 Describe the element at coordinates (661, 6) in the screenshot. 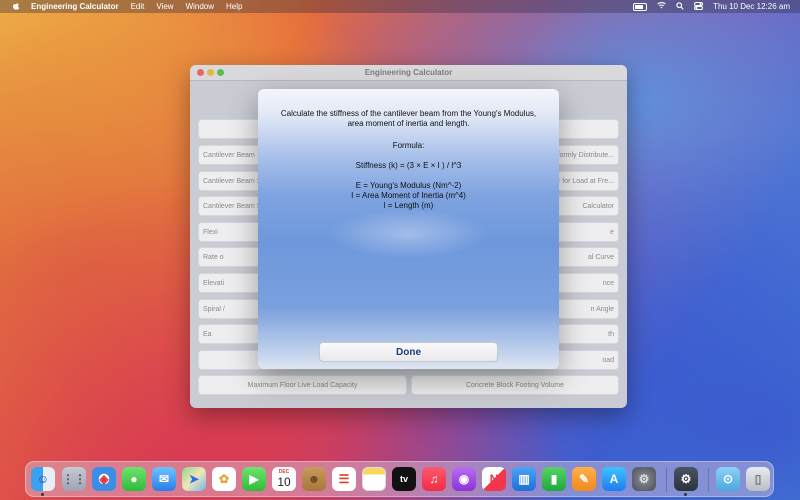

I see `wifi-icon` at that location.